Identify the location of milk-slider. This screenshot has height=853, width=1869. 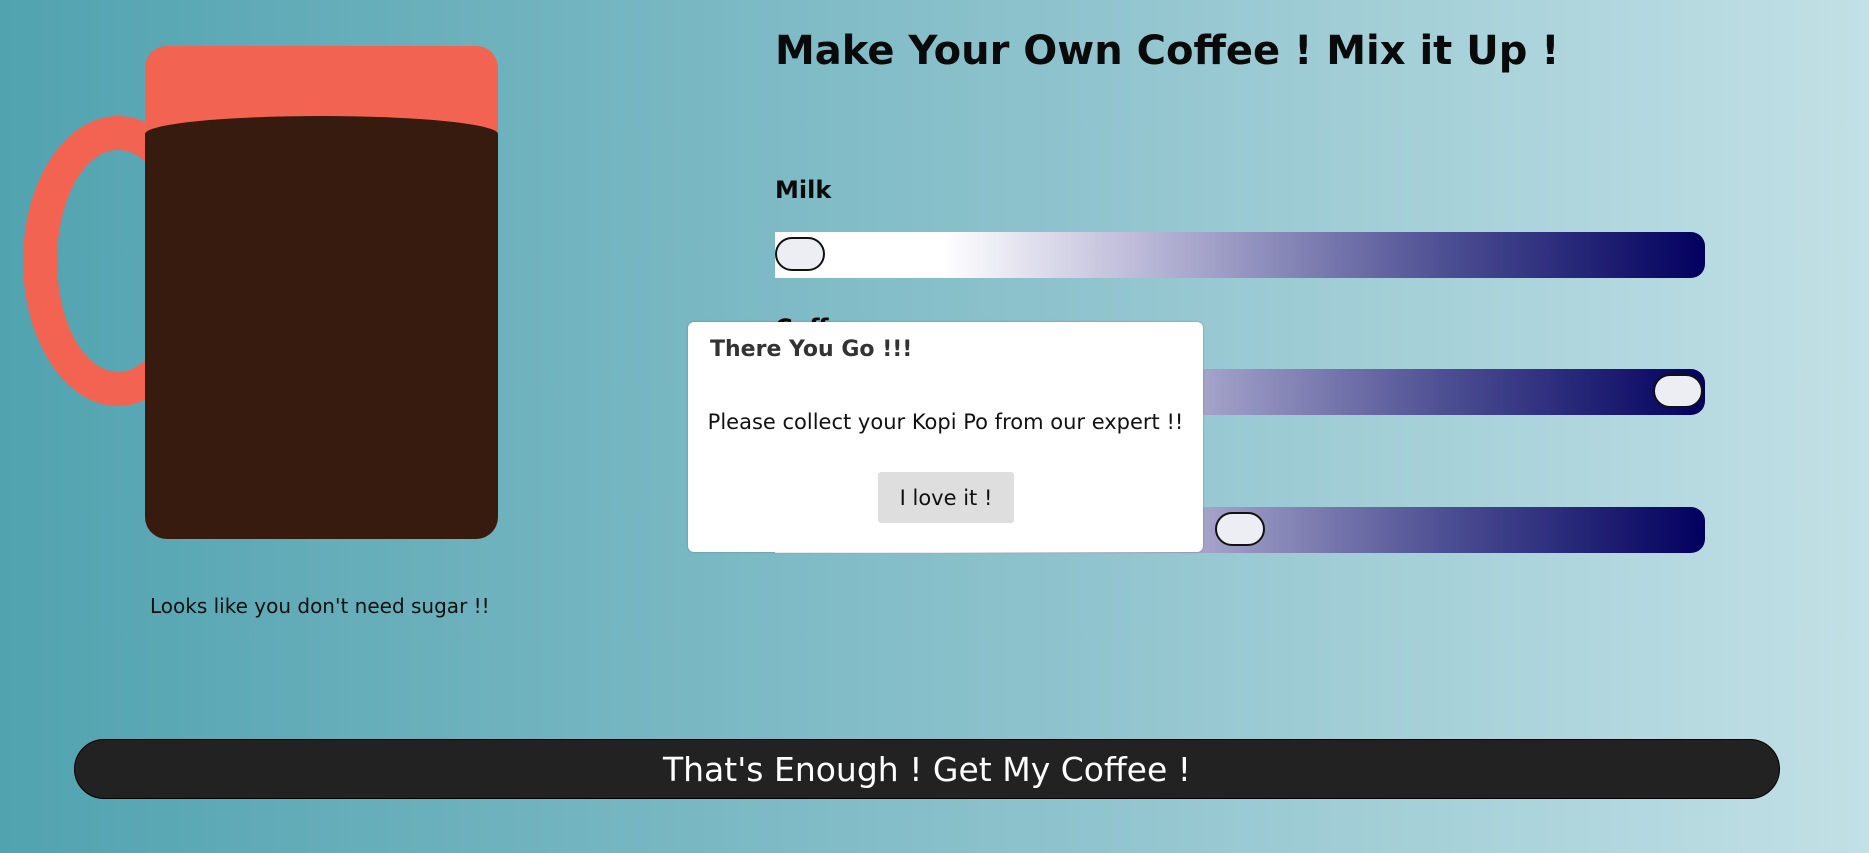
(1240, 255).